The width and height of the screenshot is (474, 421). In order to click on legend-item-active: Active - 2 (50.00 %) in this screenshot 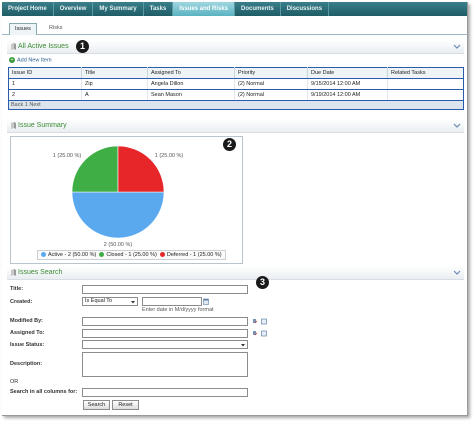, I will do `click(72, 255)`.